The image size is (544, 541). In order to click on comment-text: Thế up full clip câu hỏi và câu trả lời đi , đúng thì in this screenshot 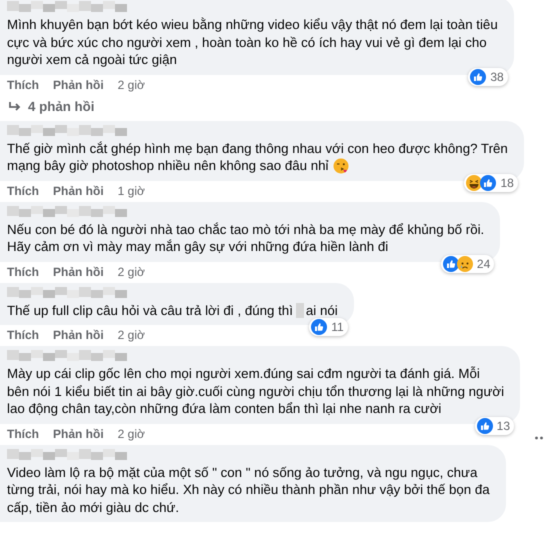, I will do `click(150, 310)`.